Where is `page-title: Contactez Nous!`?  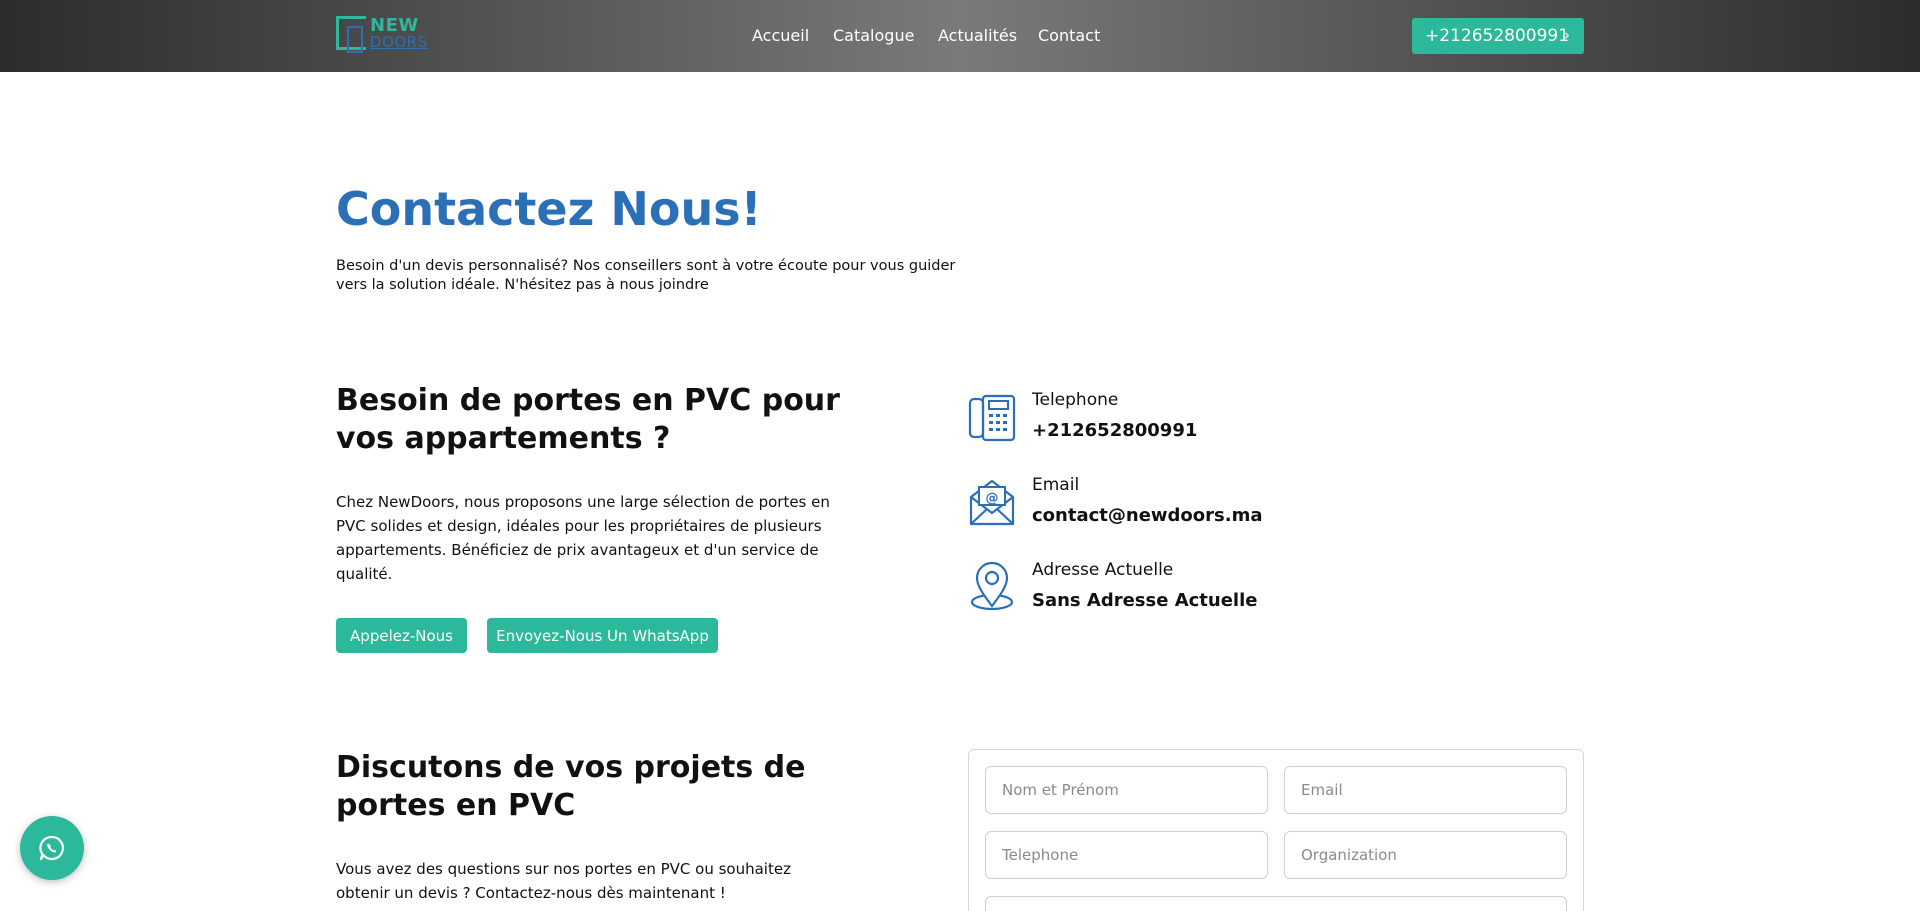 page-title: Contactez Nous! is located at coordinates (549, 209).